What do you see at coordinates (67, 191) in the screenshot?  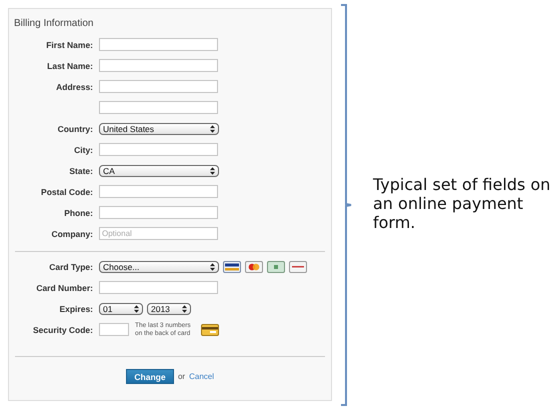 I see `field-label: Postal Code:` at bounding box center [67, 191].